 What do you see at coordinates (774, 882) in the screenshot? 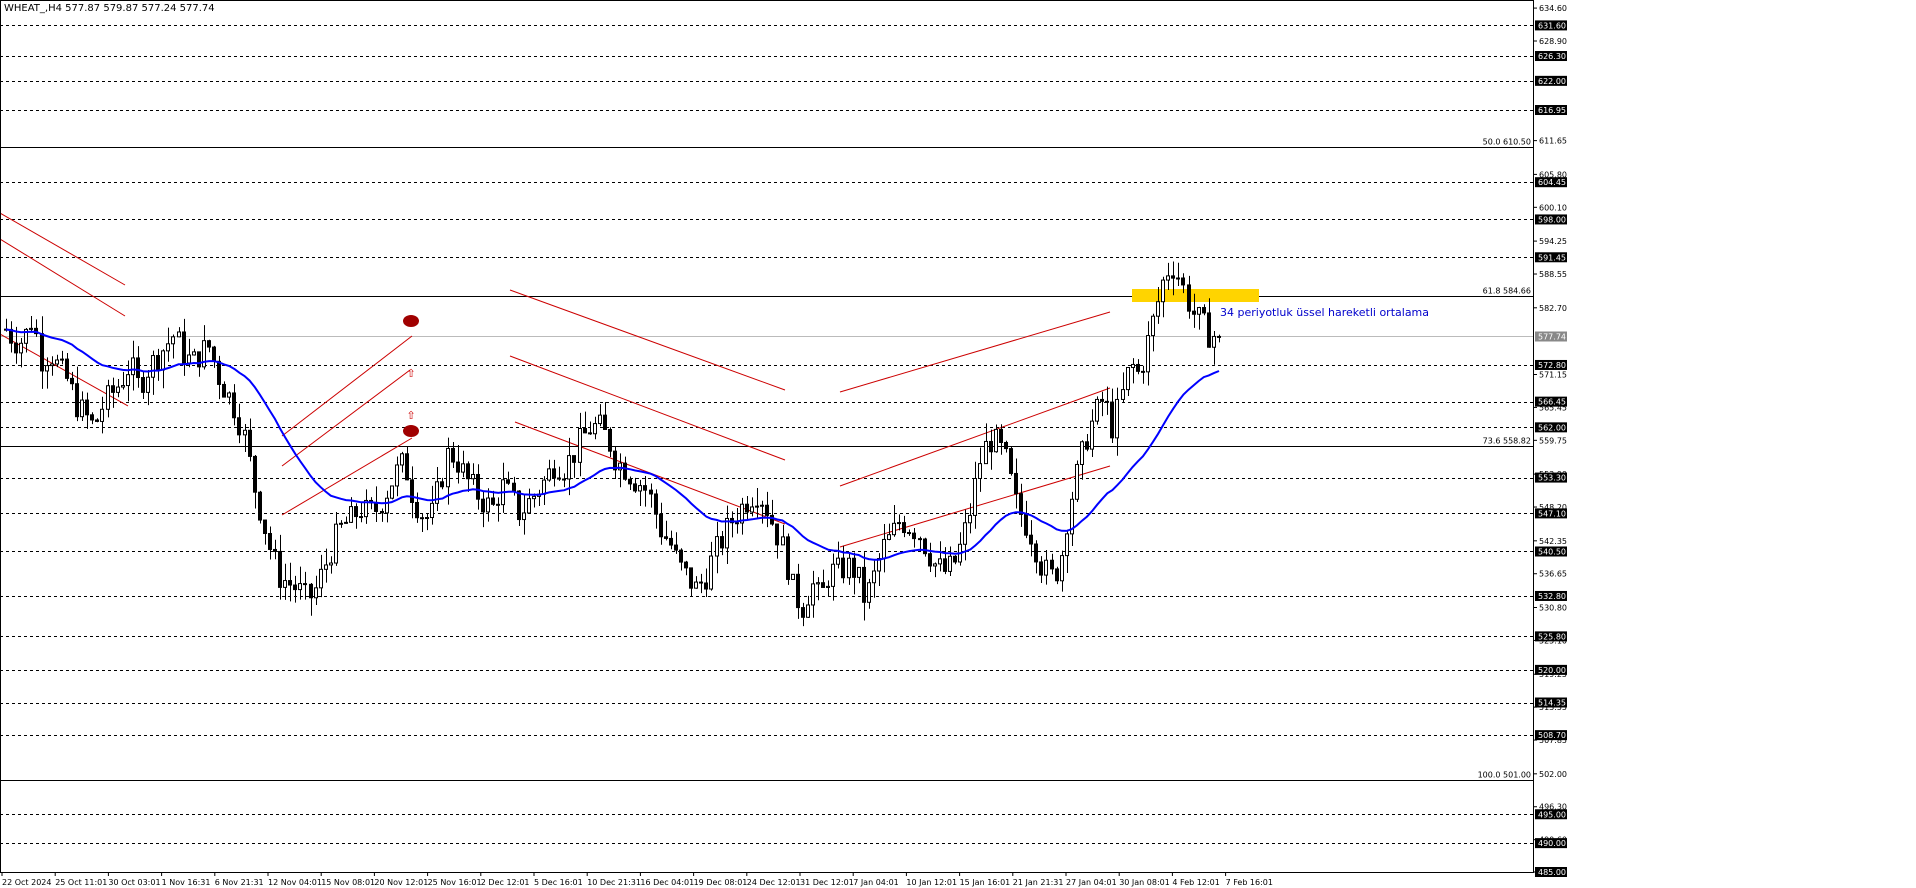
I see `x-tick-label: 24 Dec 12:01` at bounding box center [774, 882].